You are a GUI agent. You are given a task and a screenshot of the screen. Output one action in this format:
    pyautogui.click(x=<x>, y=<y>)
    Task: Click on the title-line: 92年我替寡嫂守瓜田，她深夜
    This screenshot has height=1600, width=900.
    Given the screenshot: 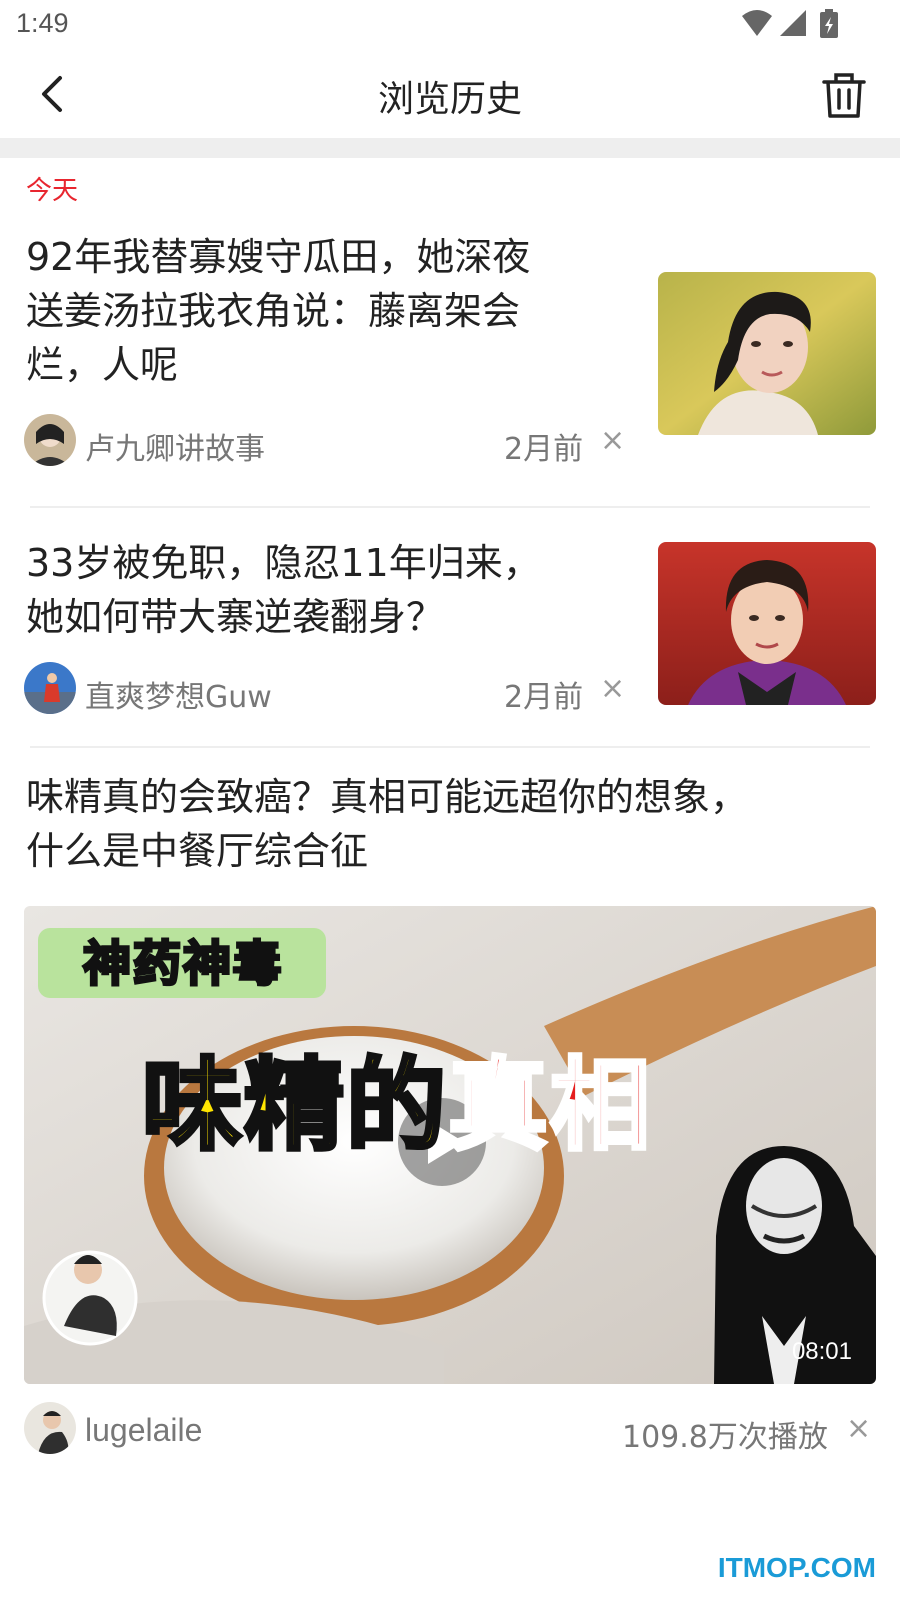 What is the action you would take?
    pyautogui.click(x=278, y=257)
    